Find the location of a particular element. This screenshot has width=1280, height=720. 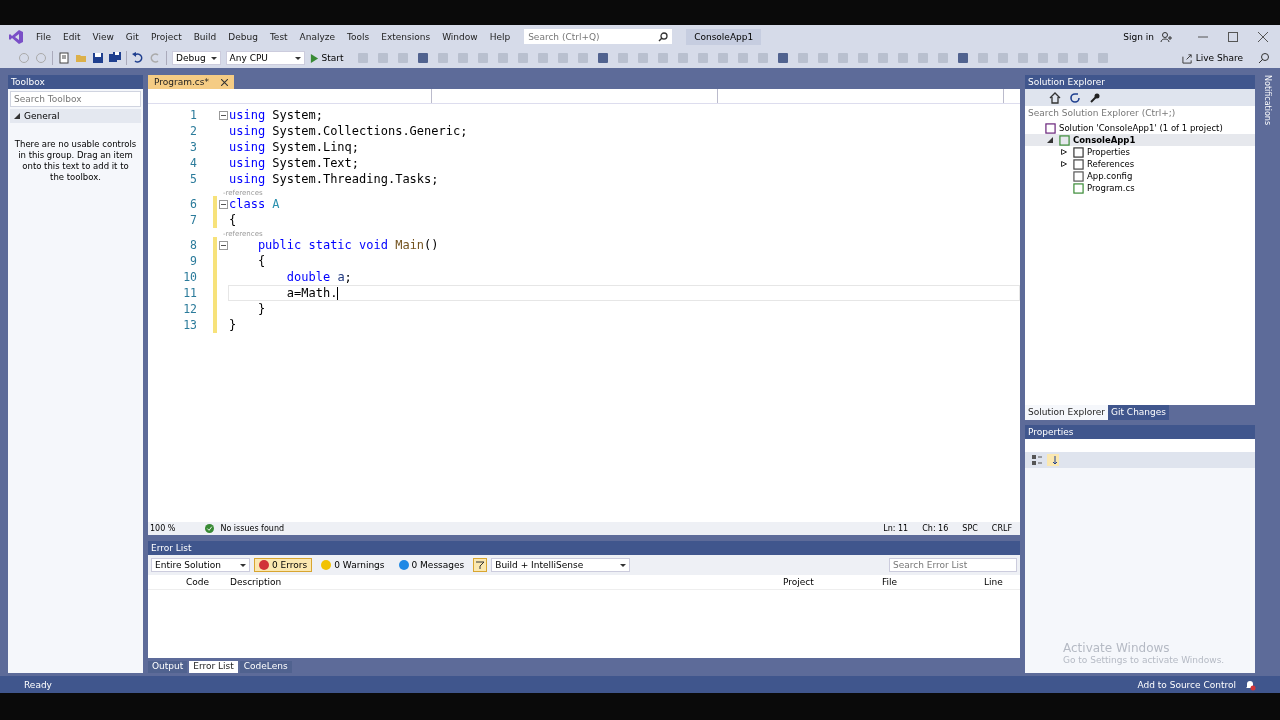

search-field: Search Toolbox is located at coordinates (75, 99).